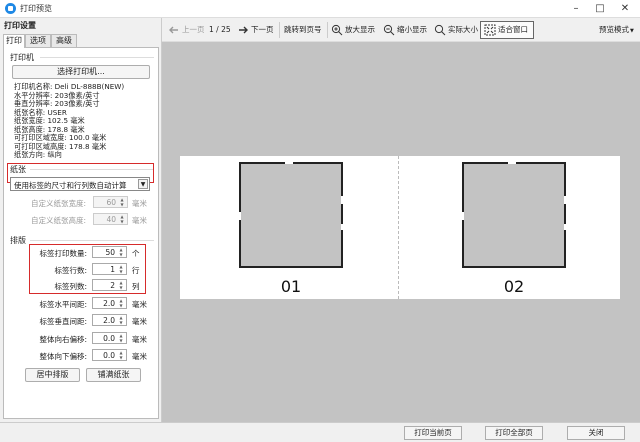 Image resolution: width=640 pixels, height=442 pixels. Describe the element at coordinates (514, 286) in the screenshot. I see `label-number-2: 02` at that location.